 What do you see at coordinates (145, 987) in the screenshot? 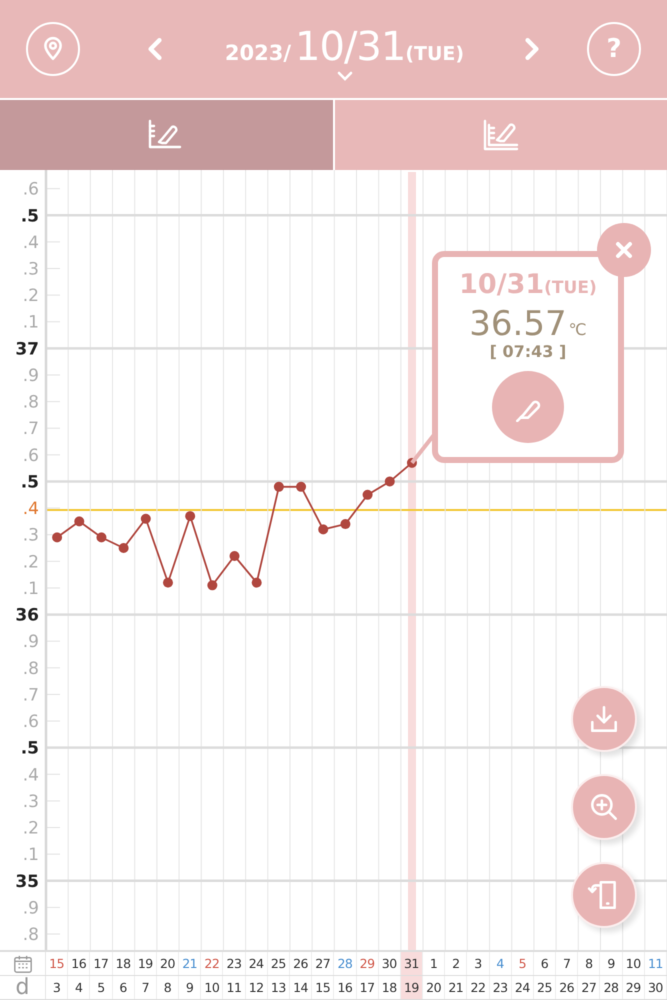
I see `cycle-day-cell: 7` at bounding box center [145, 987].